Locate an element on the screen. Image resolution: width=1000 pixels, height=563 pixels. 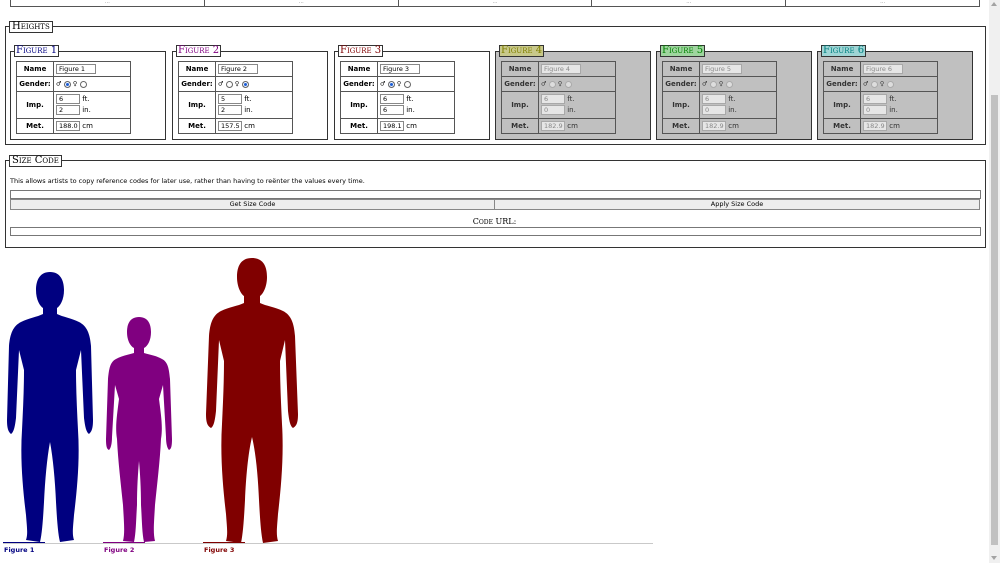
vertical-scrollbar is located at coordinates (994, 281).